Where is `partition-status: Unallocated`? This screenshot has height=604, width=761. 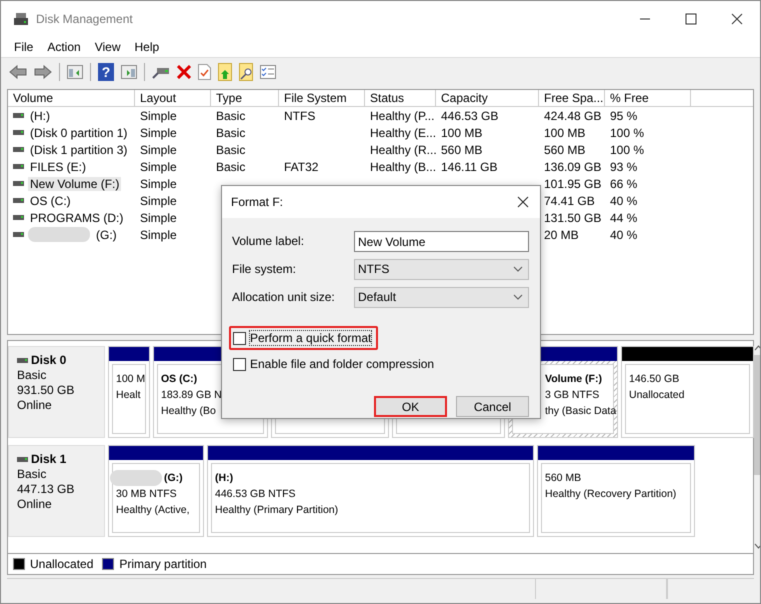
partition-status: Unallocated is located at coordinates (656, 395).